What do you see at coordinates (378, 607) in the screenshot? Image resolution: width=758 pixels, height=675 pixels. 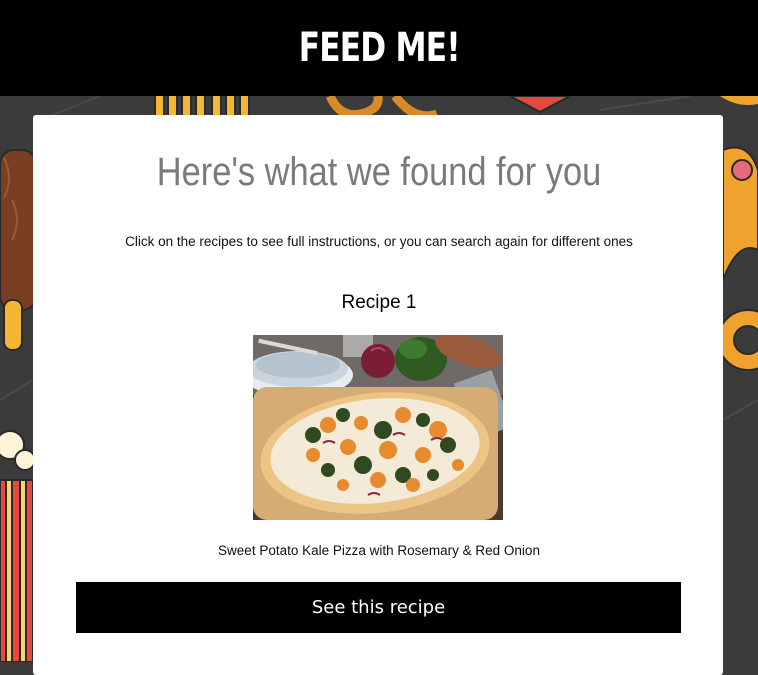 I see `see-recipe-button: See this recipe` at bounding box center [378, 607].